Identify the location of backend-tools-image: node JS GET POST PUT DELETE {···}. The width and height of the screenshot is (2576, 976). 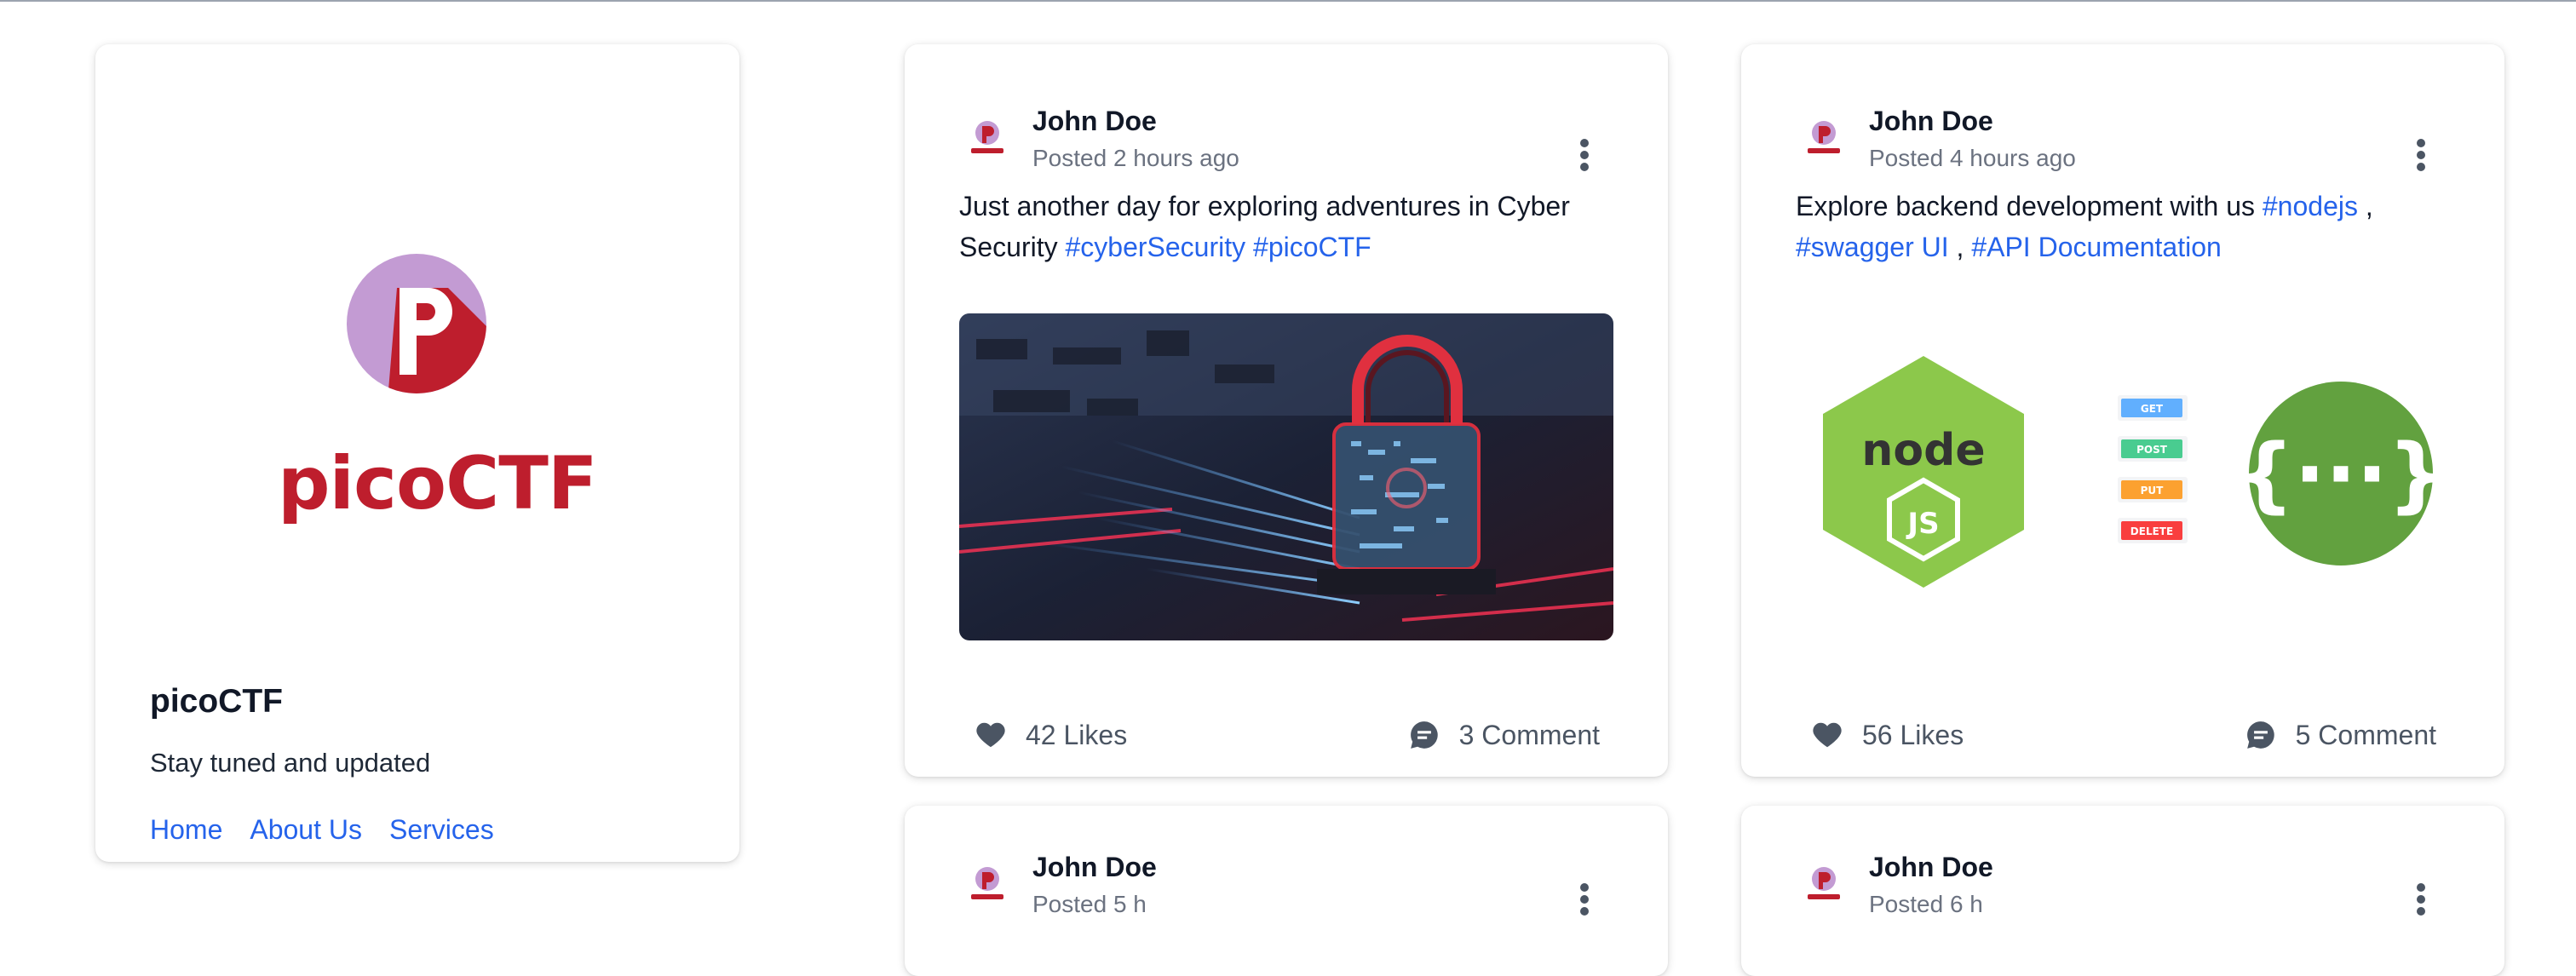
(2123, 476).